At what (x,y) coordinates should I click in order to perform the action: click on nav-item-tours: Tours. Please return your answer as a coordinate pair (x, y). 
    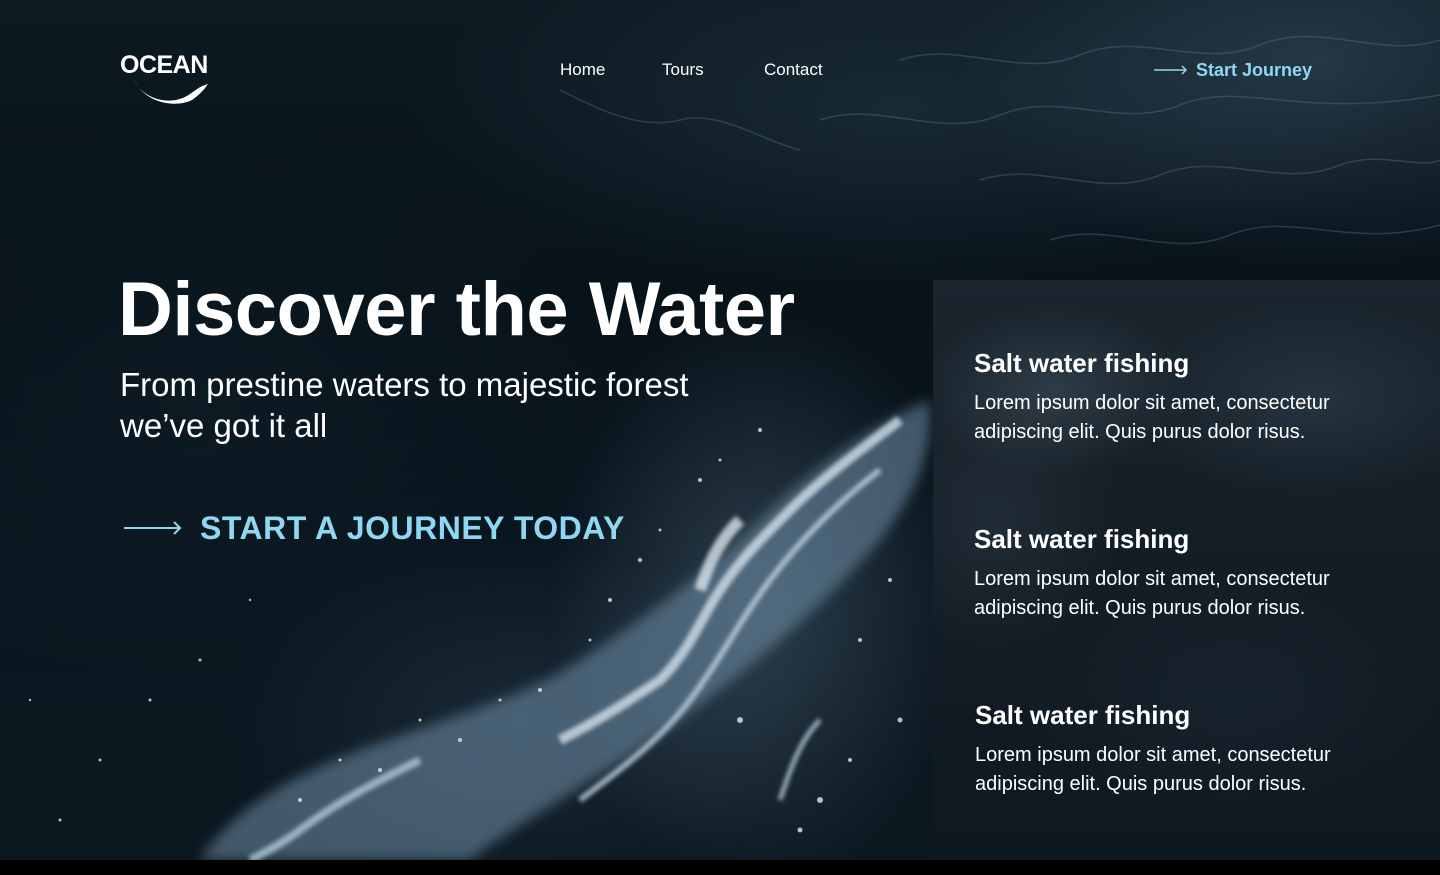
    Looking at the image, I should click on (683, 70).